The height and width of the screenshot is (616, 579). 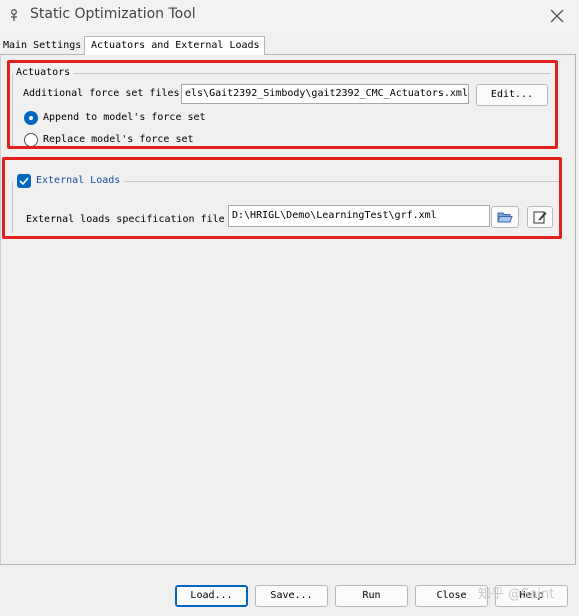 What do you see at coordinates (371, 596) in the screenshot?
I see `run-button: Run` at bounding box center [371, 596].